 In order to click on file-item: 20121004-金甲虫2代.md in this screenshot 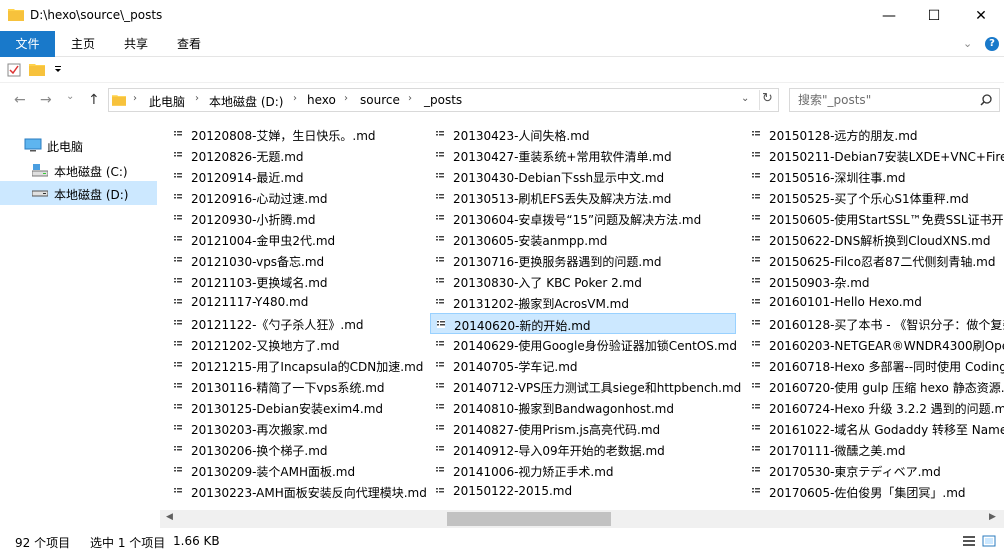, I will do `click(321, 239)`.